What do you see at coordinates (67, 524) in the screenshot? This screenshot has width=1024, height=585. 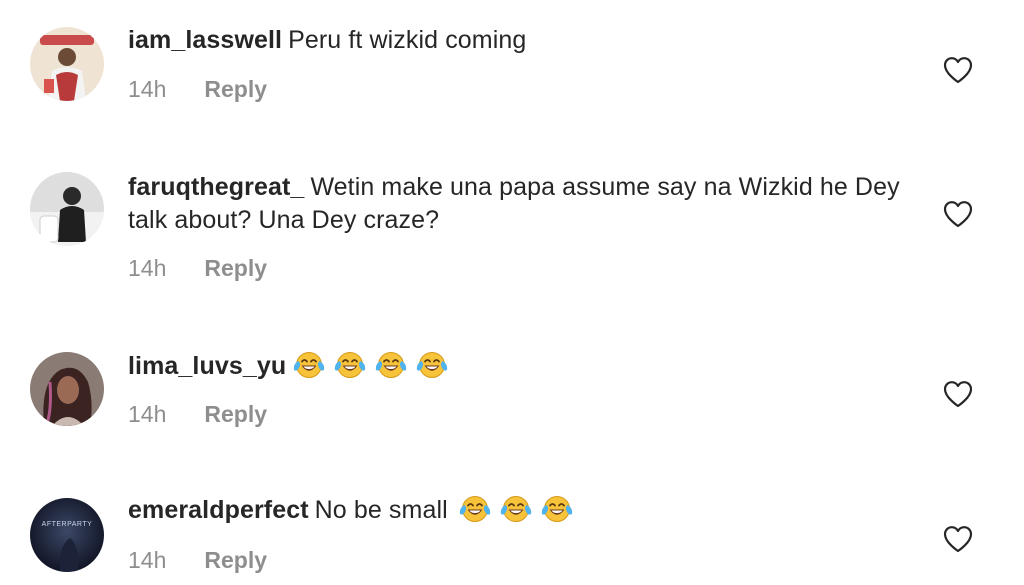 I see `avatar-overlay-text: AFTERPARTY` at bounding box center [67, 524].